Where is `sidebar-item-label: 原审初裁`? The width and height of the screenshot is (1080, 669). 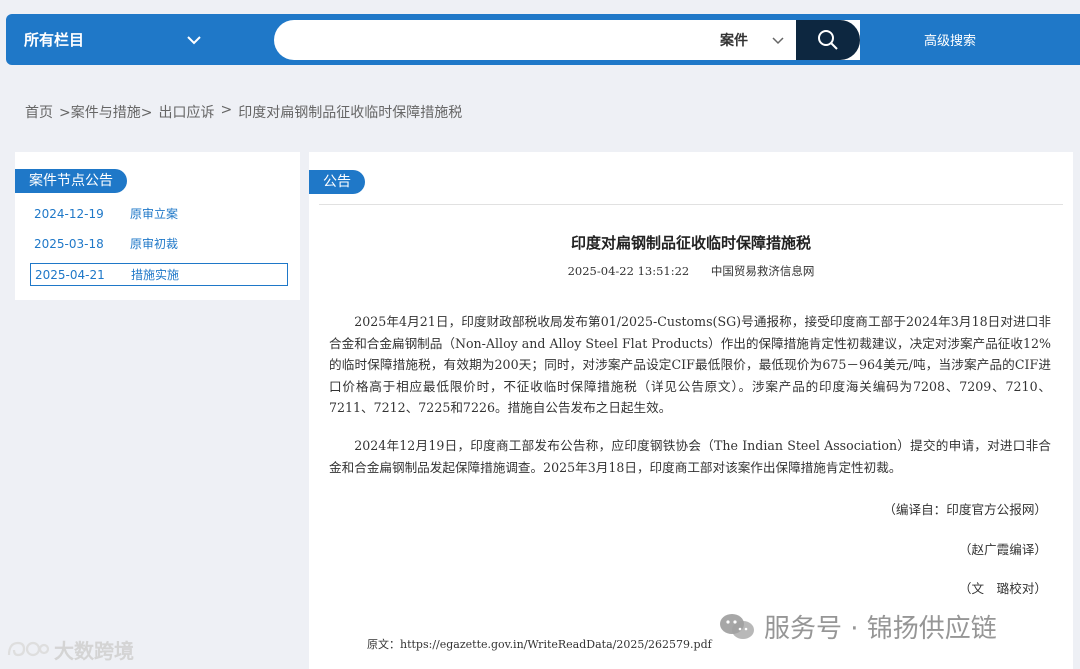
sidebar-item-label: 原审初裁 is located at coordinates (154, 244).